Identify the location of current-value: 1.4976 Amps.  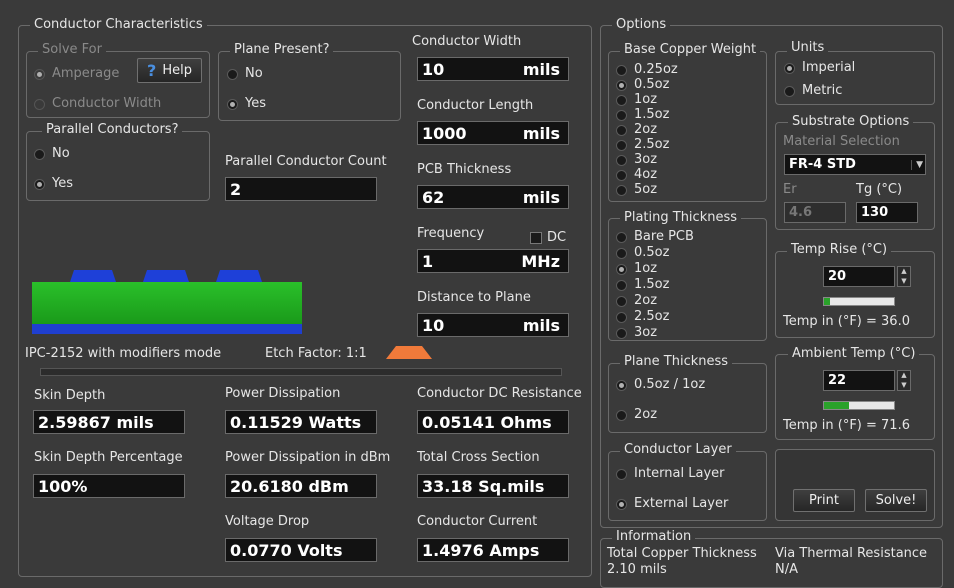
(493, 550).